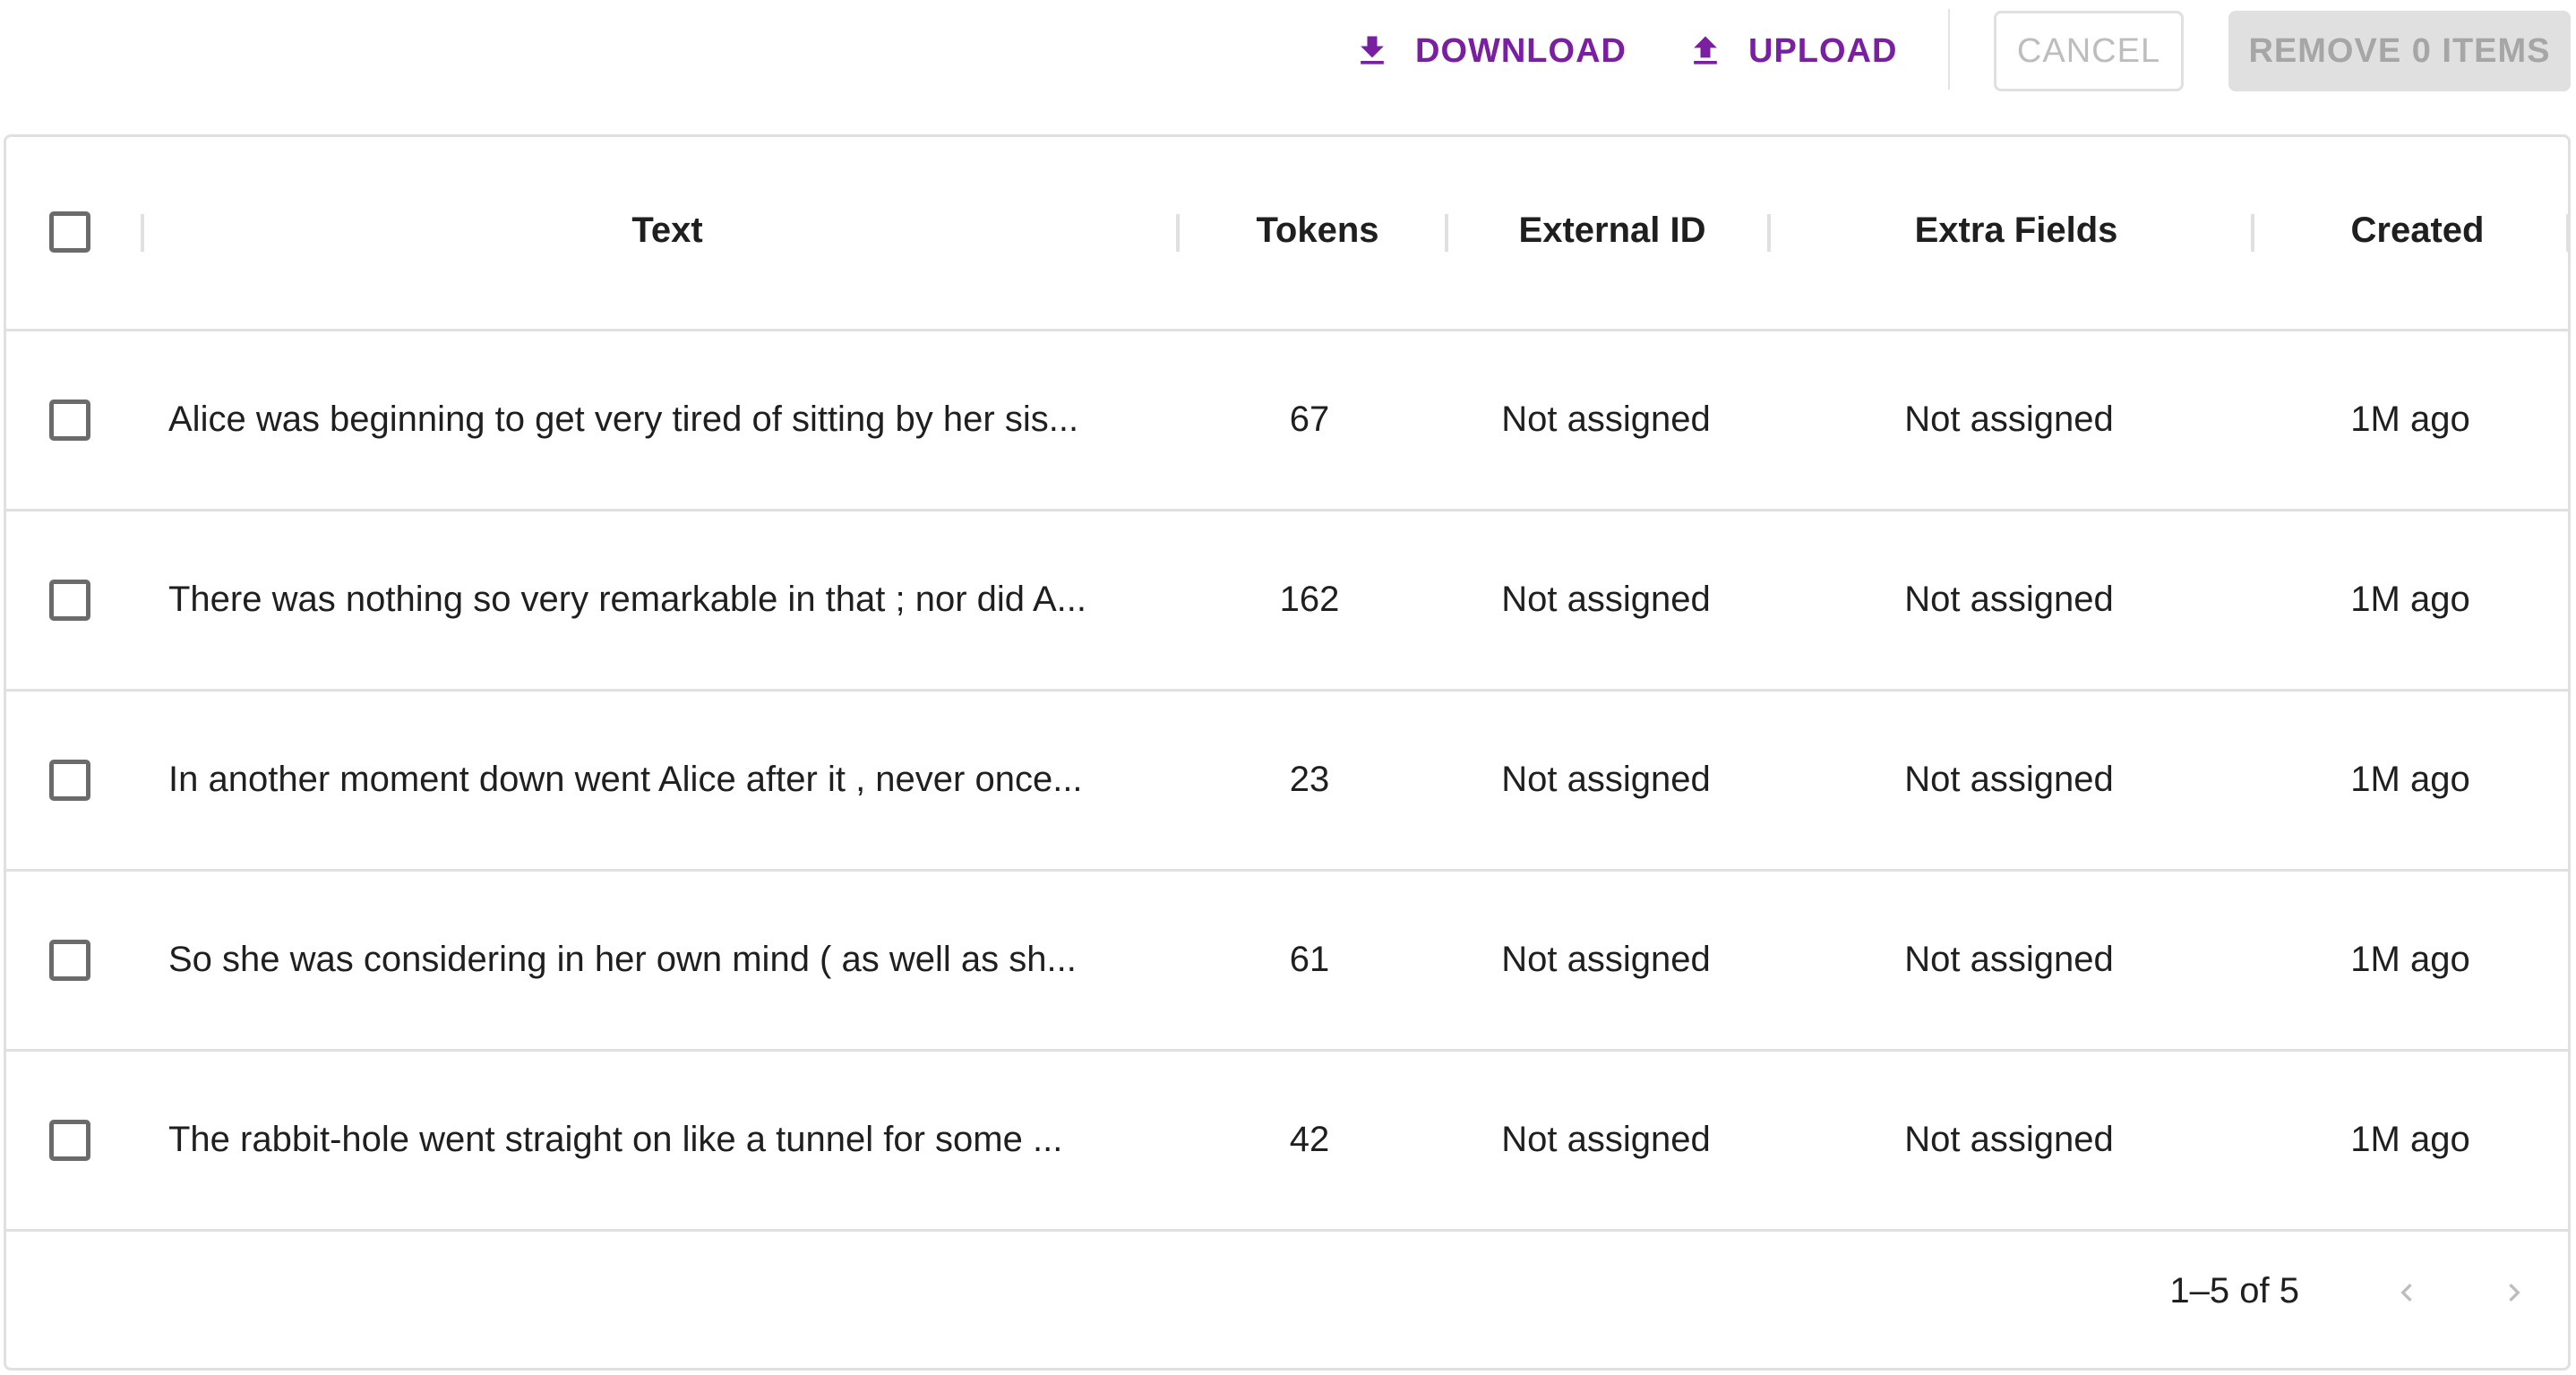  Describe the element at coordinates (2234, 1291) in the screenshot. I see `pagination-range: 1–5 of 5` at that location.